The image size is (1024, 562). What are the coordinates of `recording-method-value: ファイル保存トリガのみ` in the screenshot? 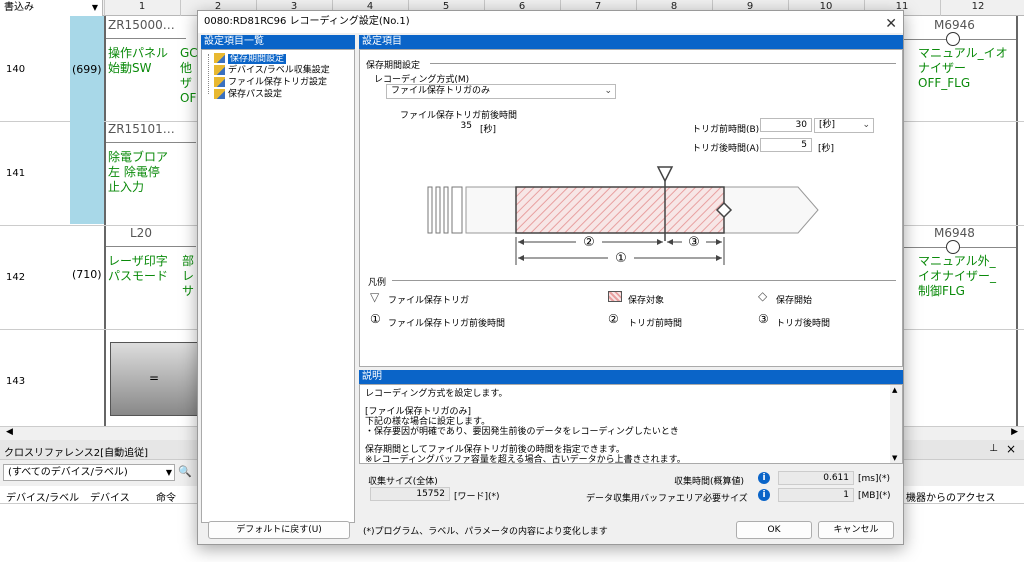 It's located at (441, 91).